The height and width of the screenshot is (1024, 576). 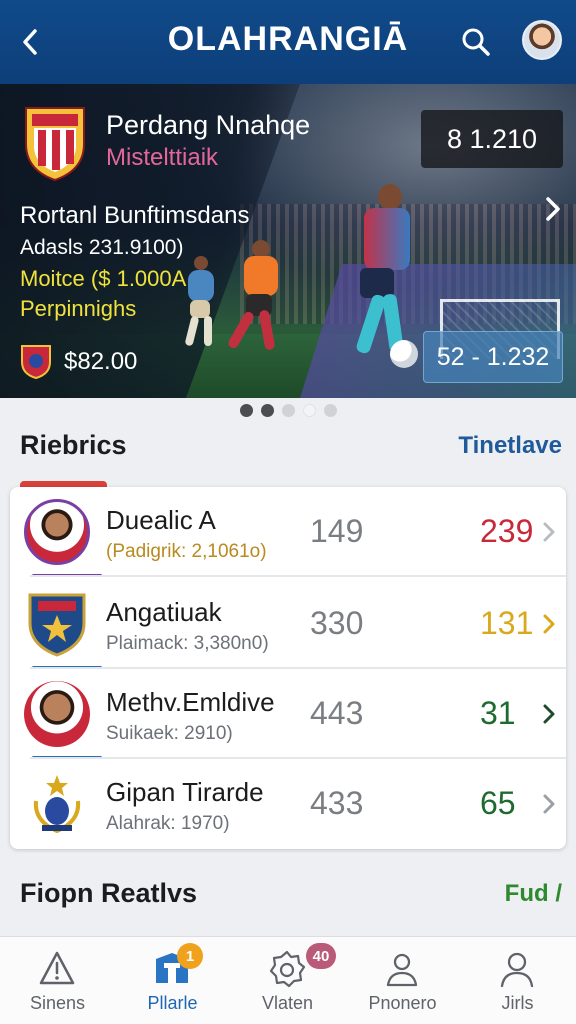 I want to click on list-item: Gipan Tirarde Alahrak: 1970) 433 65, so click(x=288, y=804).